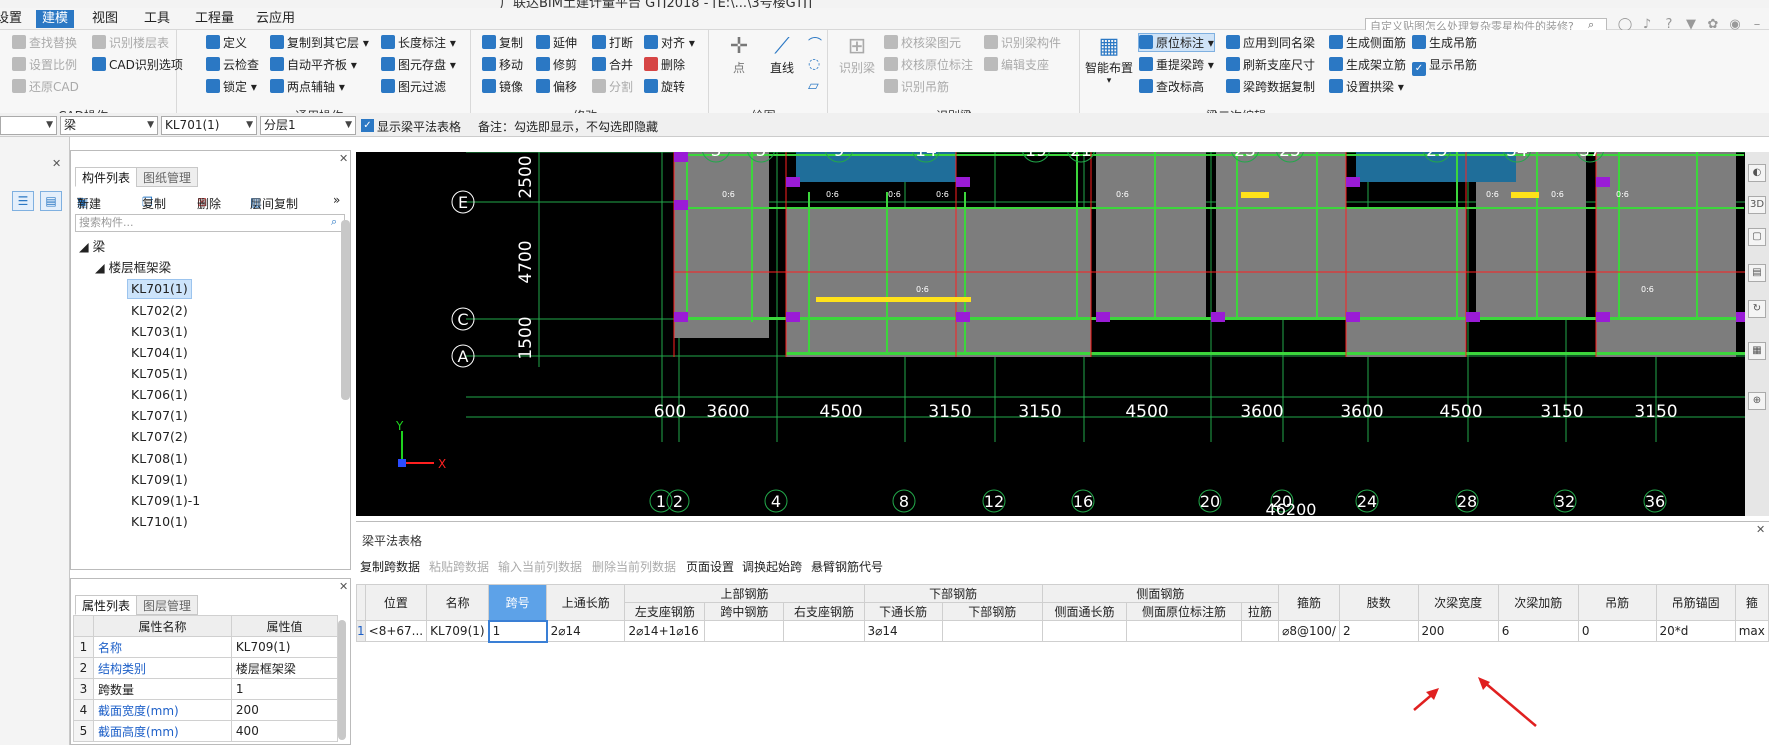  Describe the element at coordinates (130, 43) in the screenshot. I see `identify-floor-table-button: 识别楼层表` at that location.